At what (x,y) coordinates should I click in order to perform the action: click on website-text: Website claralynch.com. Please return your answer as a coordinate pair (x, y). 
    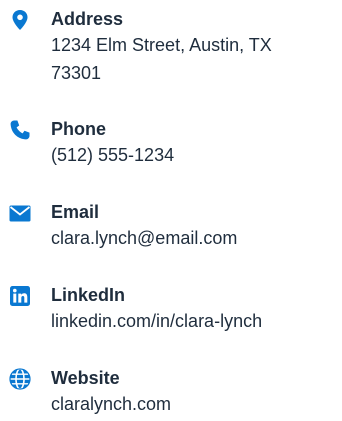
    Looking at the image, I should click on (196, 392).